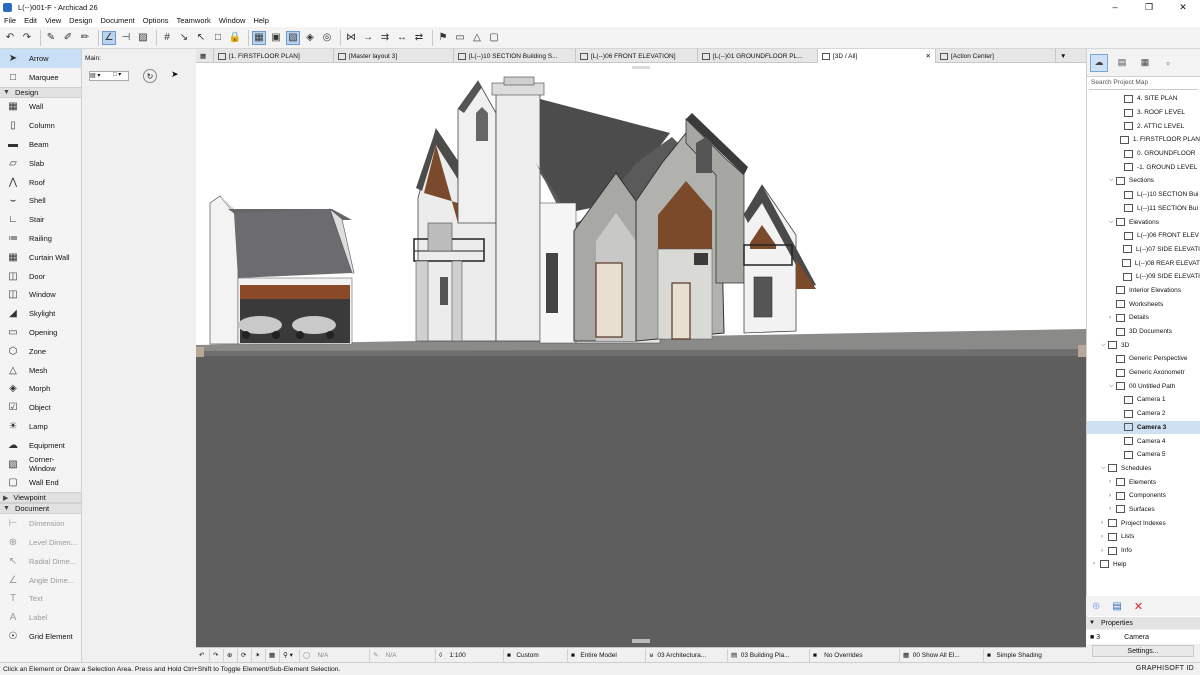  Describe the element at coordinates (40, 107) in the screenshot. I see `tool-wall: ▦ Wall` at that location.